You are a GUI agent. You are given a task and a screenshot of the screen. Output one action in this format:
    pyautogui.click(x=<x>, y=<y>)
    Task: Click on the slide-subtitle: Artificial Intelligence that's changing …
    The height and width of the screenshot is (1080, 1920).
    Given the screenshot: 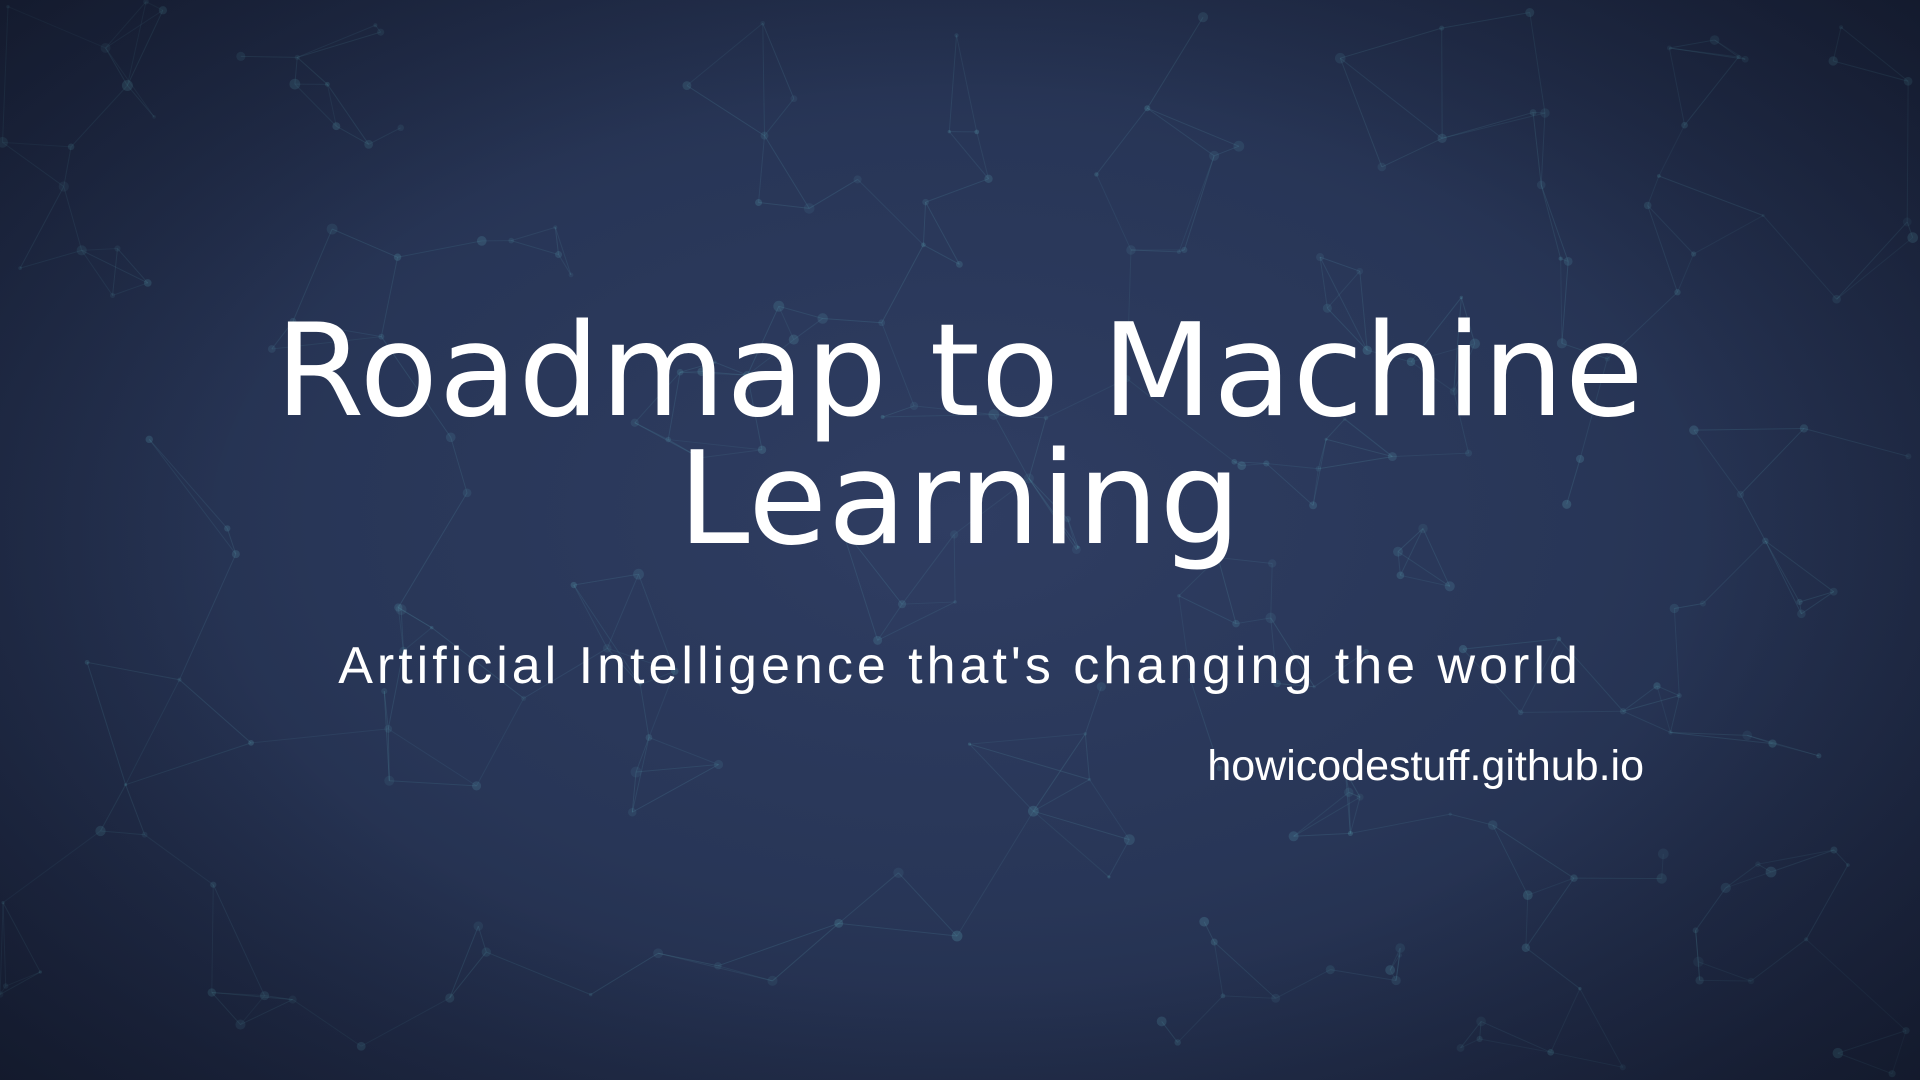 What is the action you would take?
    pyautogui.click(x=960, y=666)
    